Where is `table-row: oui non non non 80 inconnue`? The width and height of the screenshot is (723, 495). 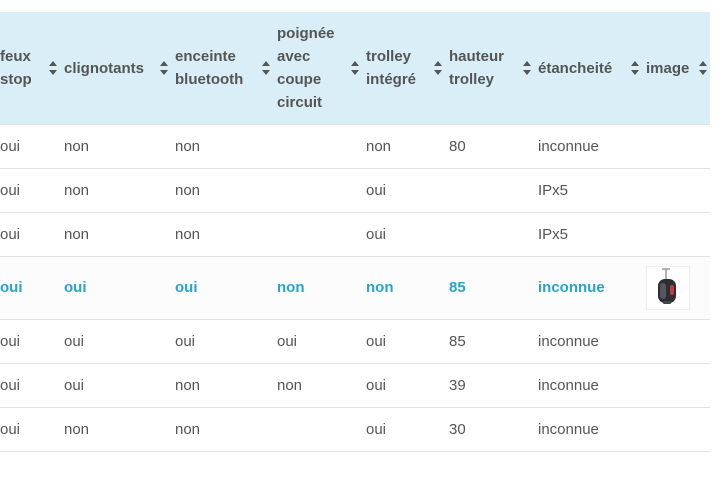
table-row: oui non non non 80 inconnue is located at coordinates (355, 145).